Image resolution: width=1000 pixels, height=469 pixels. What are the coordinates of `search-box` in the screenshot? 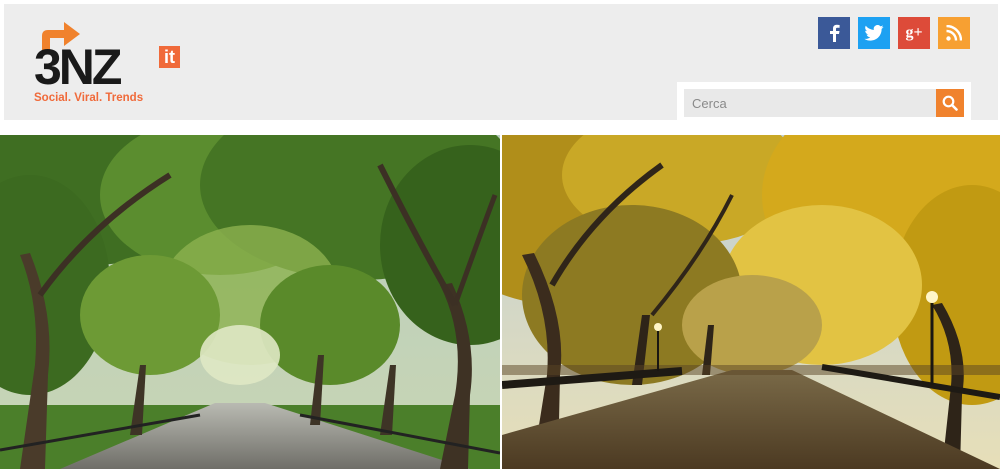 It's located at (824, 102).